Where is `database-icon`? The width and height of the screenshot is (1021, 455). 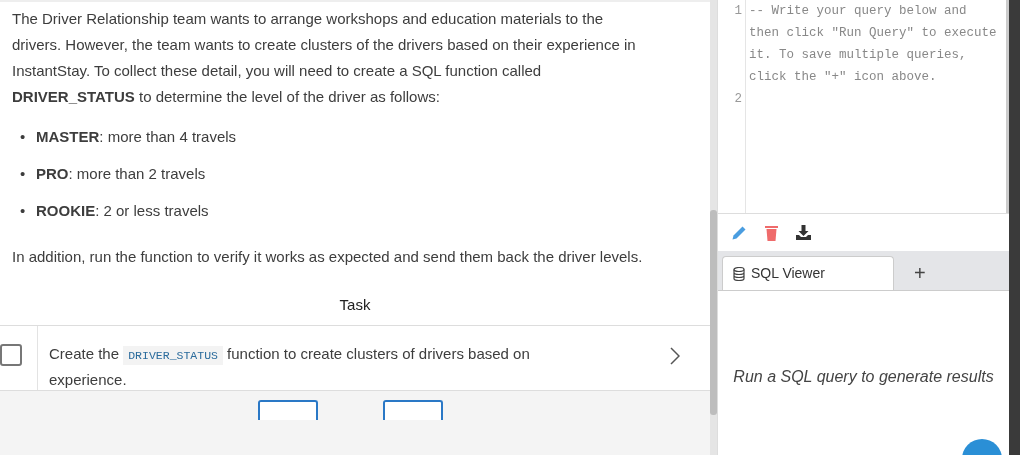 database-icon is located at coordinates (739, 273).